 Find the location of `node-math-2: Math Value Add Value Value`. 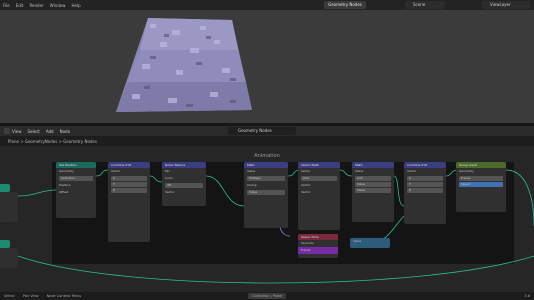

node-math-2: Math Value Add Value Value is located at coordinates (373, 192).